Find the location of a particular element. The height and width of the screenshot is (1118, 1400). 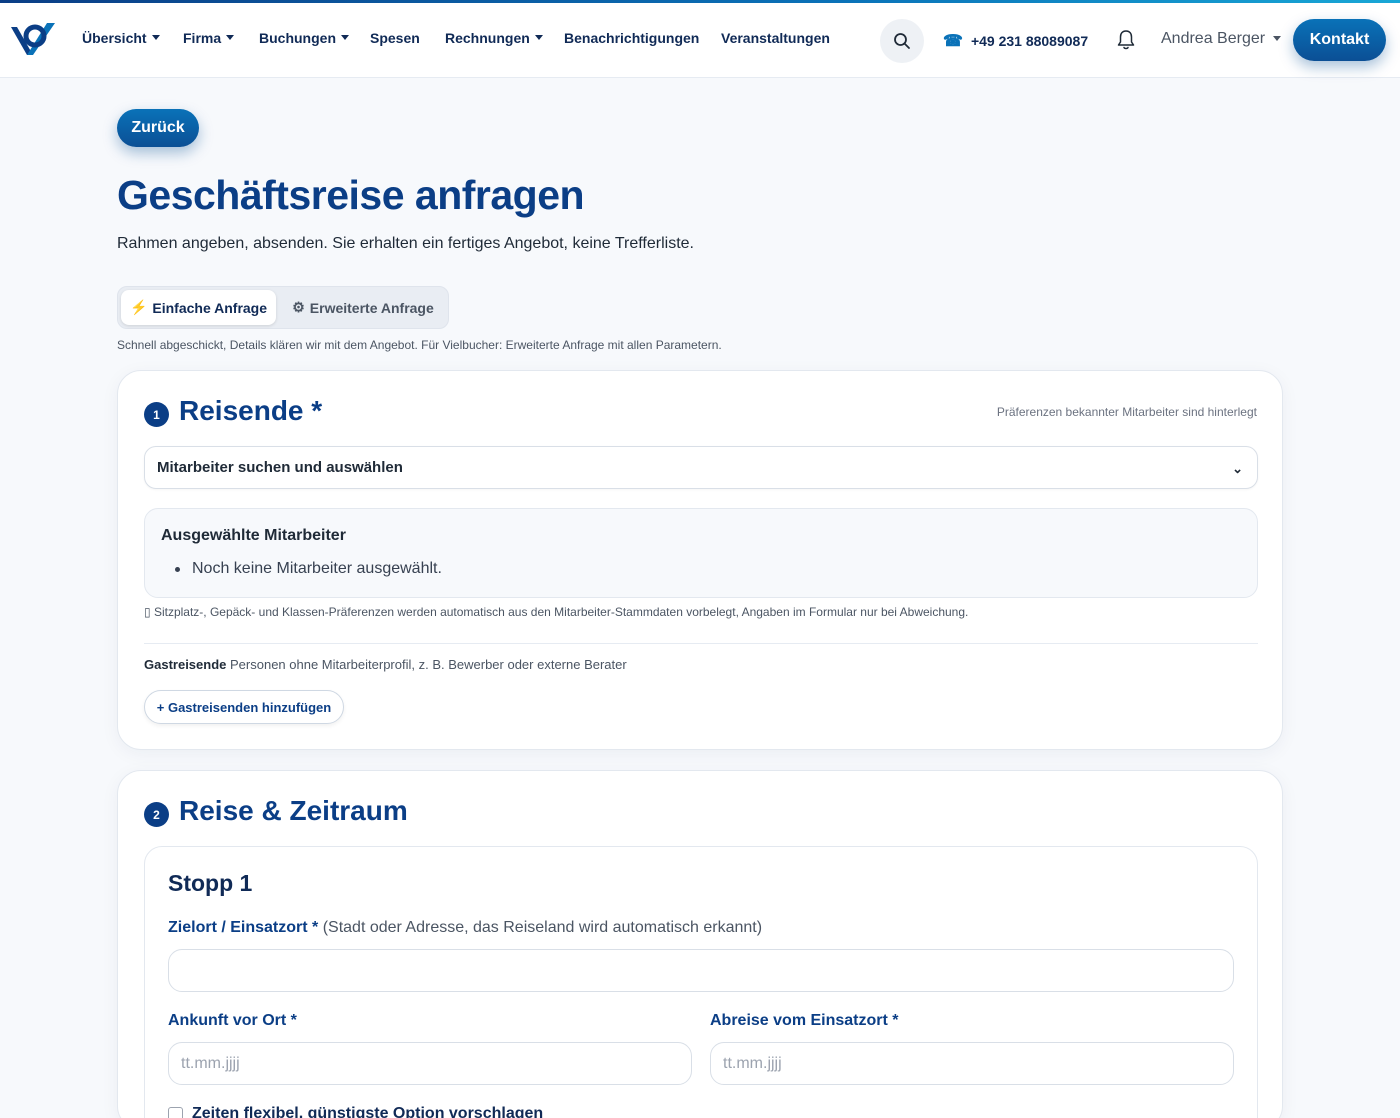

search-icon is located at coordinates (902, 41).